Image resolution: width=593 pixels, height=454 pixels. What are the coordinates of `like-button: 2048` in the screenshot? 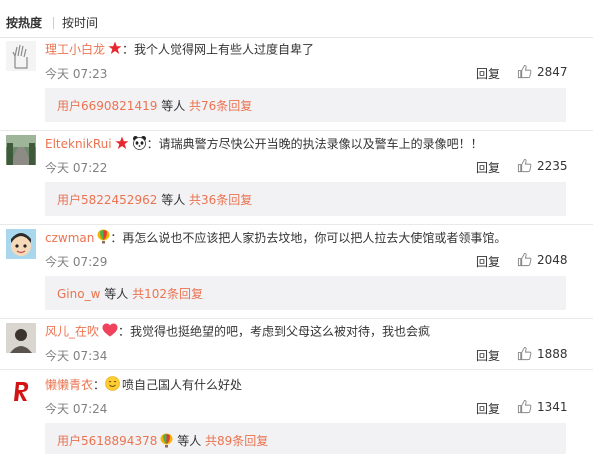 It's located at (542, 259).